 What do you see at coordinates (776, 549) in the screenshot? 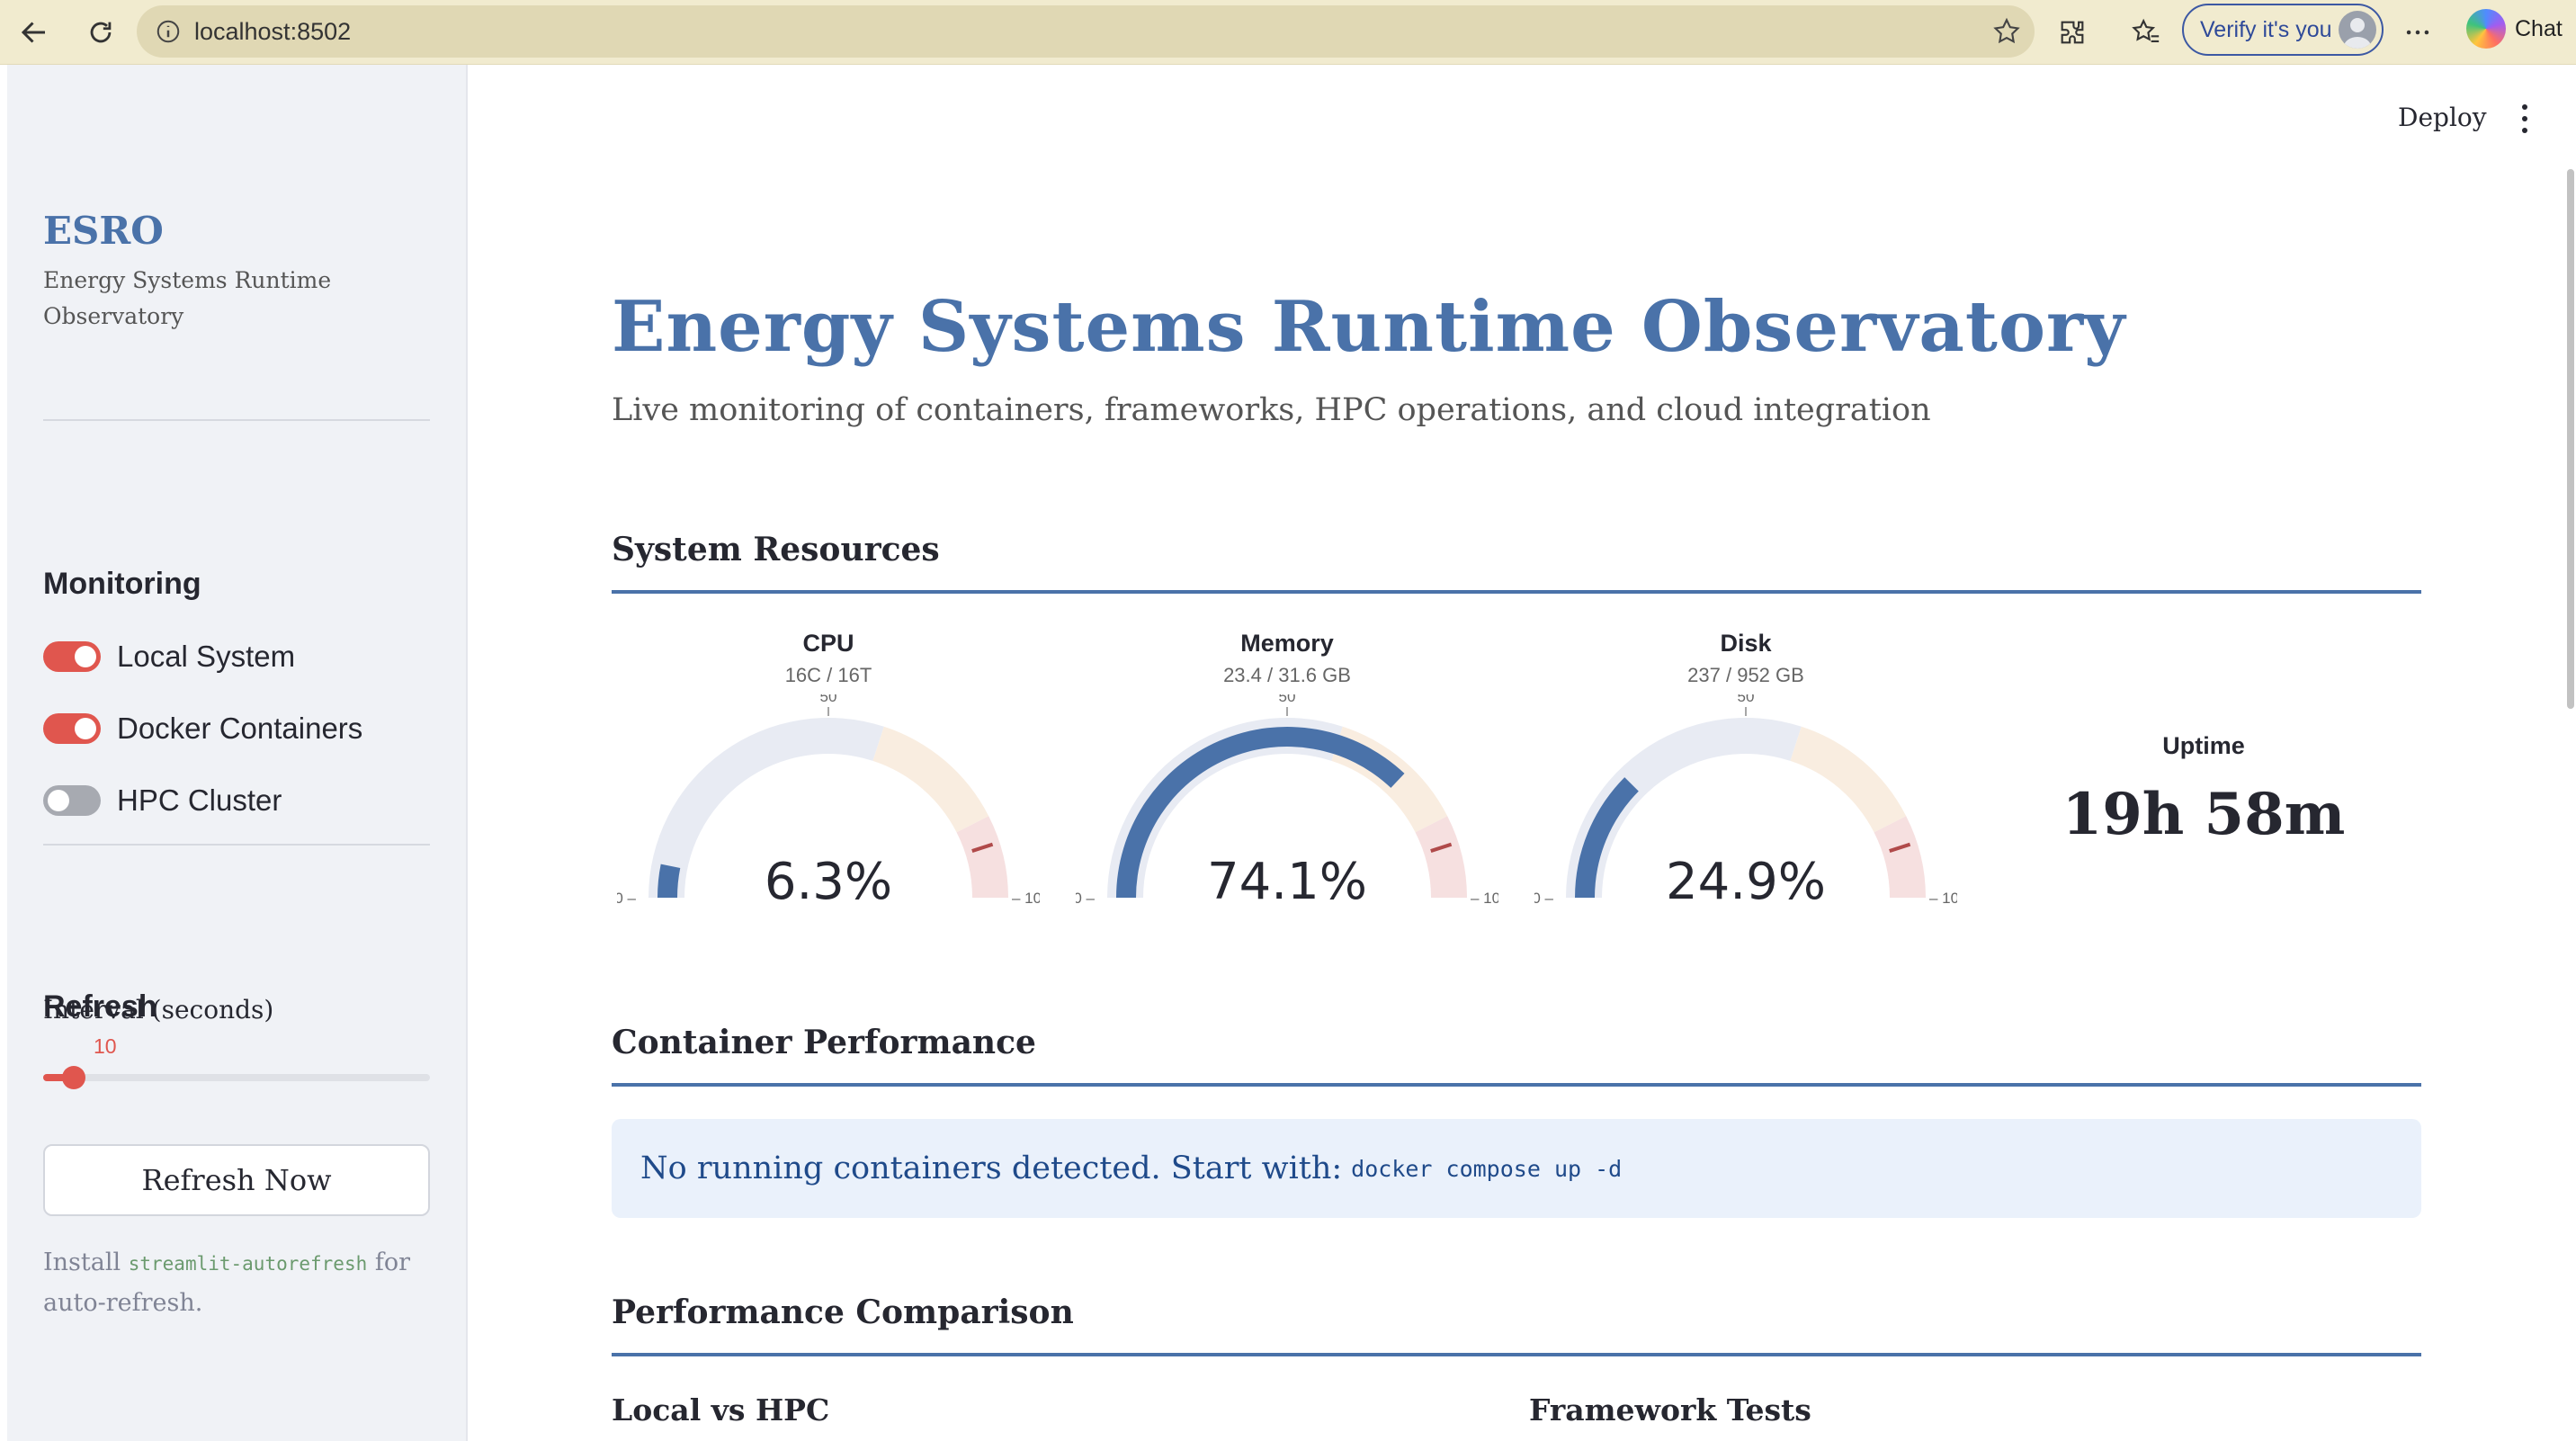
I see `system-resources-heading: System Resources` at bounding box center [776, 549].